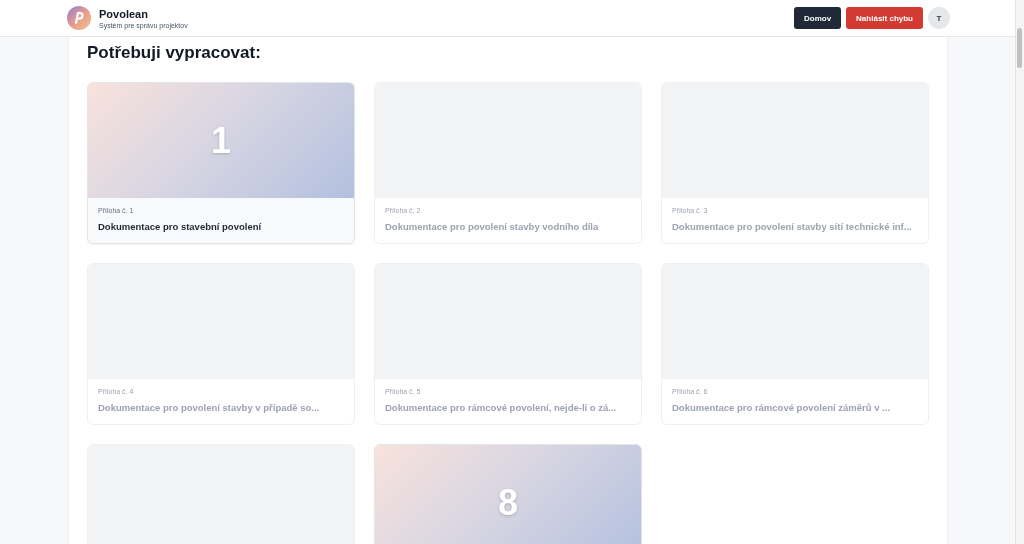 Image resolution: width=1024 pixels, height=544 pixels. I want to click on attachment-title: Dokumentace pro povolení stavby vodního díla, so click(492, 226).